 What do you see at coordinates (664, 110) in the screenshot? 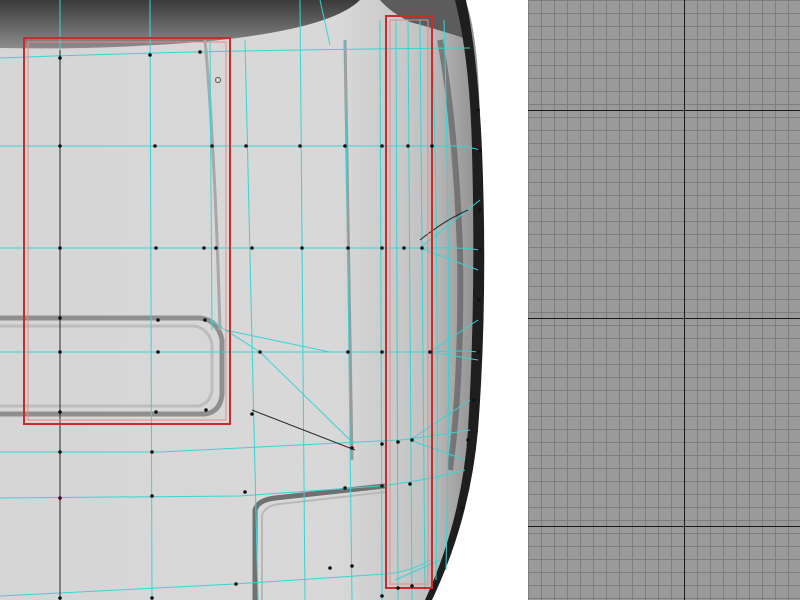
I see `grid-axis-horizontal-top` at bounding box center [664, 110].